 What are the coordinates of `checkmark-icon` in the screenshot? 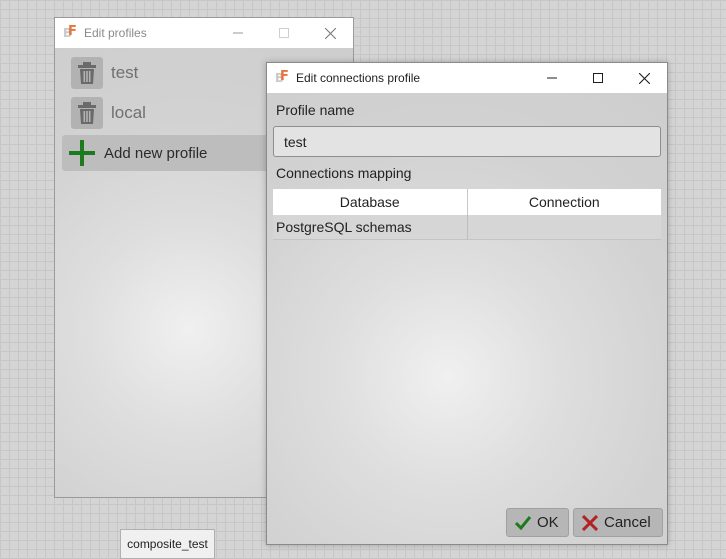 It's located at (523, 522).